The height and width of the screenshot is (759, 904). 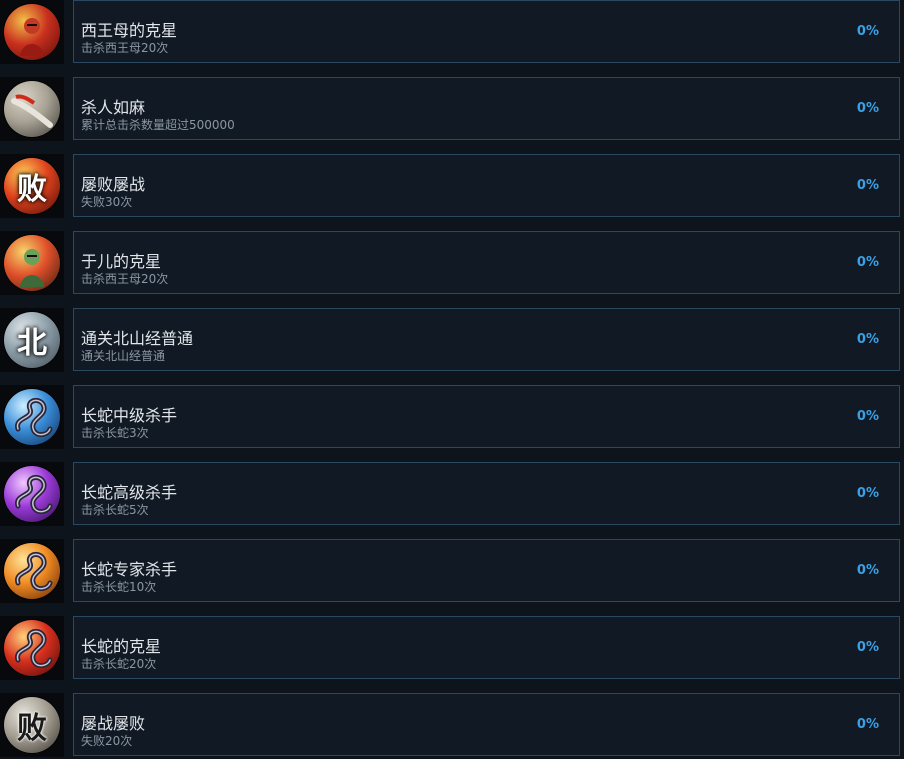 What do you see at coordinates (115, 510) in the screenshot?
I see `achievement-description: 击杀长蛇5次` at bounding box center [115, 510].